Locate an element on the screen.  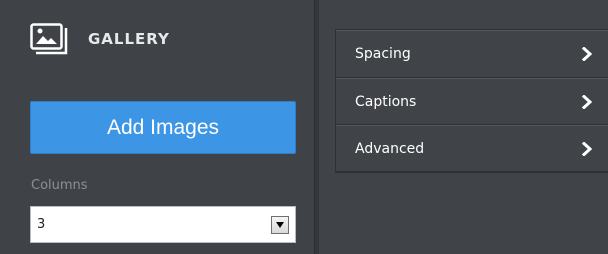
settings-item-spacing: Spacing is located at coordinates (472, 54).